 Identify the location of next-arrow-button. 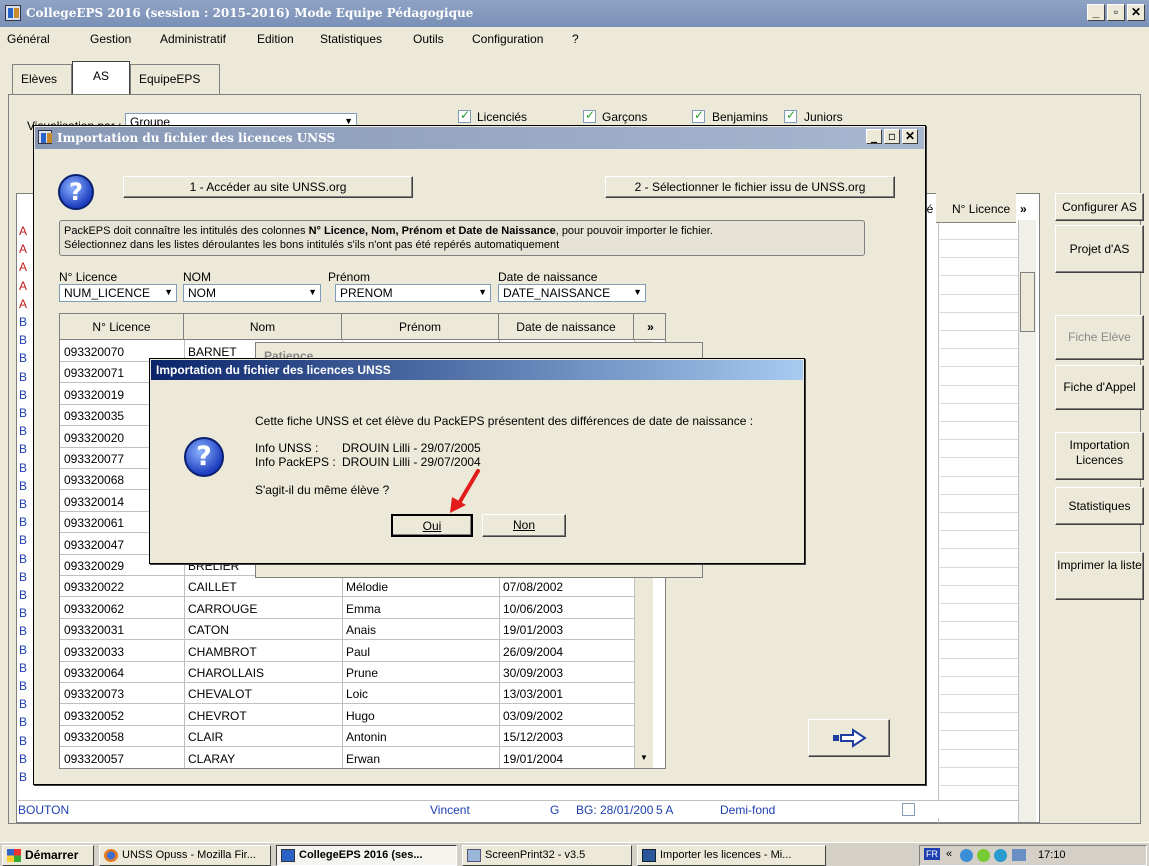
(849, 738).